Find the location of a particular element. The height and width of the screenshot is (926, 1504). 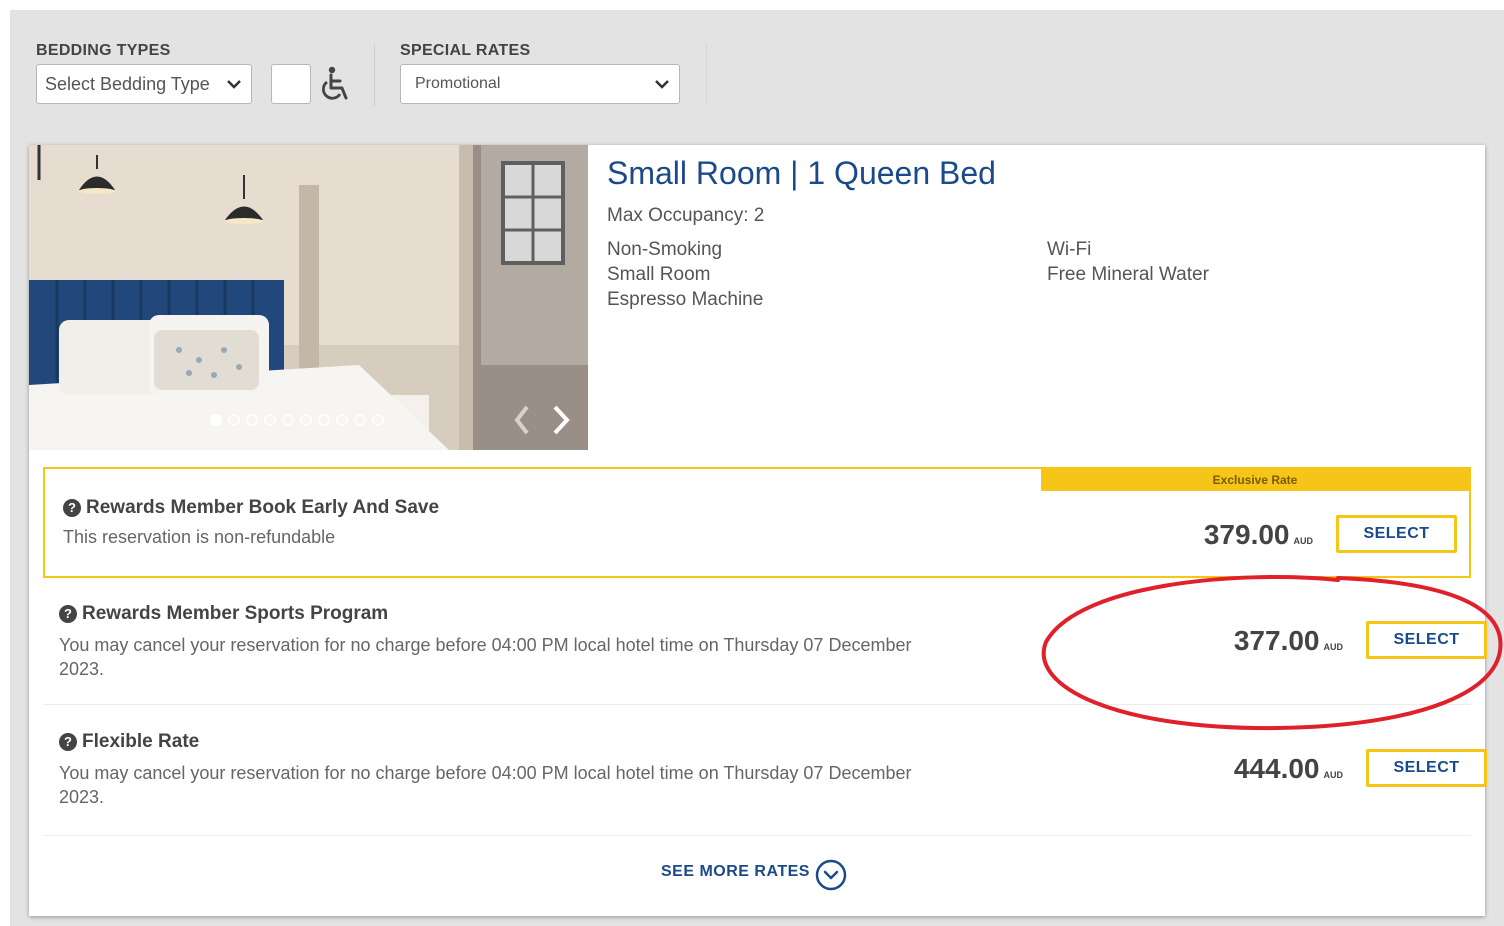

bedding-types-label: BEDDING TYPES is located at coordinates (103, 50).